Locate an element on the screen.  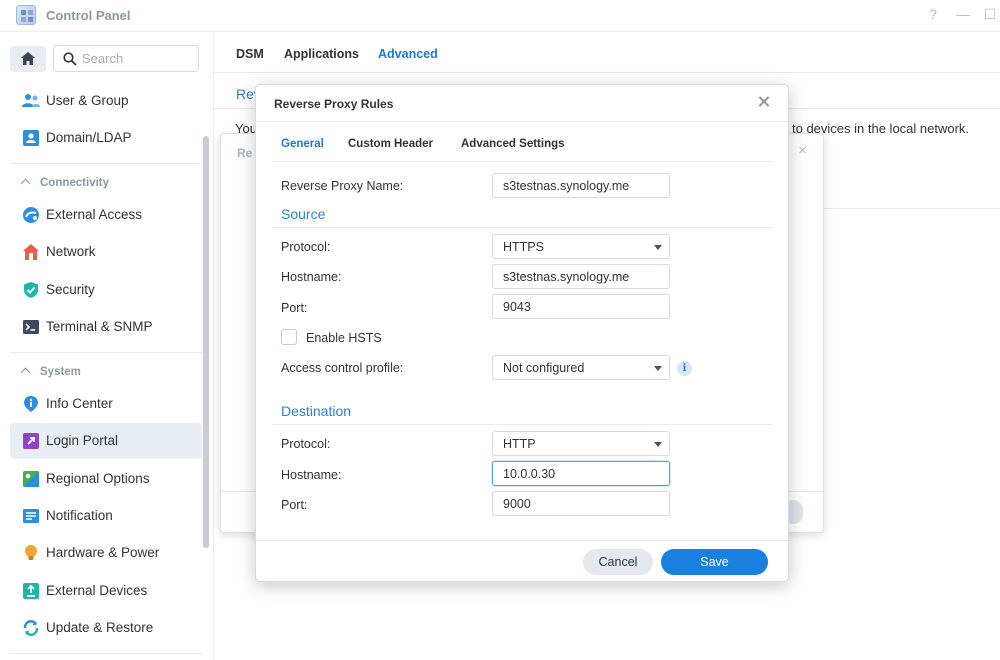
notification-icon is located at coordinates (31, 516).